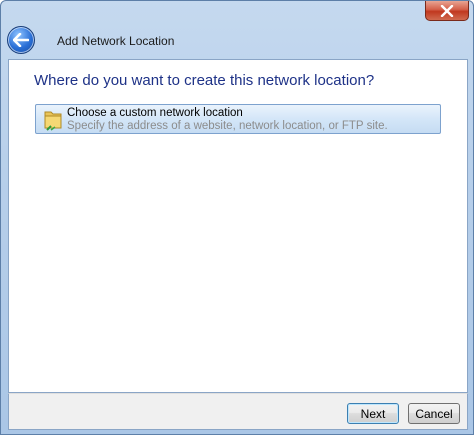 This screenshot has height=435, width=474. I want to click on button-bar: Next Cancel, so click(238, 411).